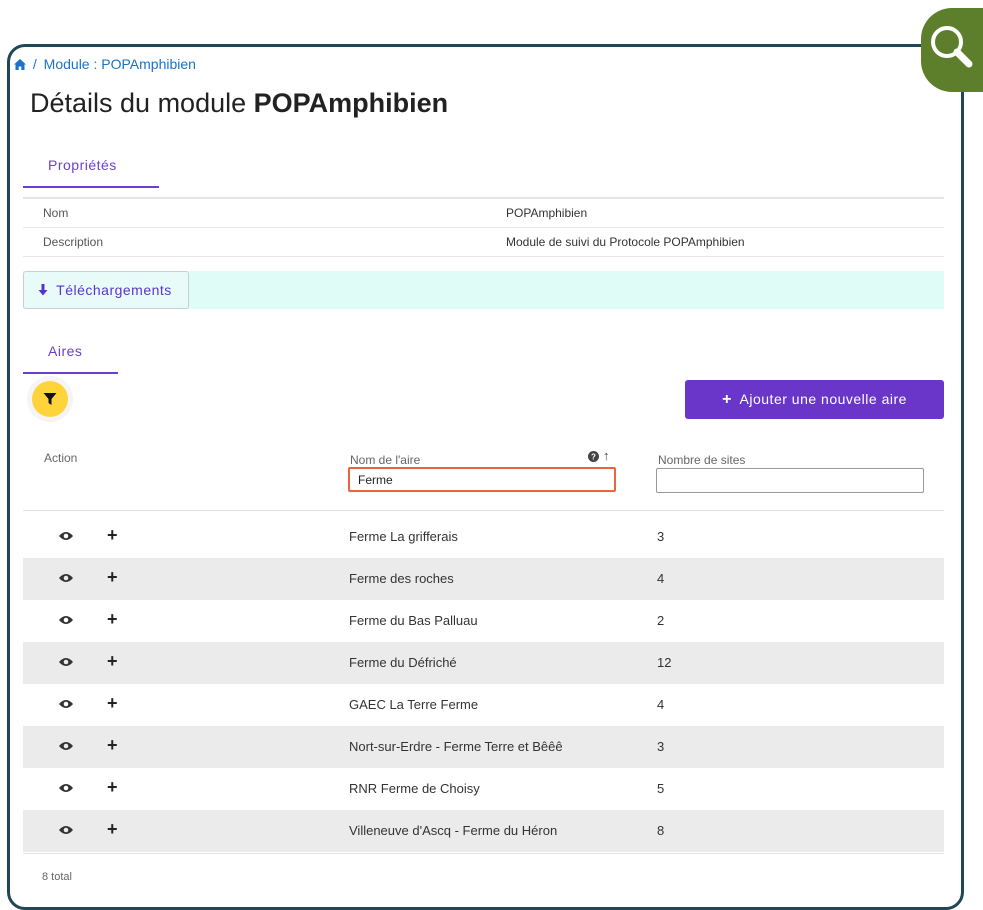 This screenshot has width=983, height=910. What do you see at coordinates (606, 455) in the screenshot?
I see `sort-arrow-up-icon: ↑` at bounding box center [606, 455].